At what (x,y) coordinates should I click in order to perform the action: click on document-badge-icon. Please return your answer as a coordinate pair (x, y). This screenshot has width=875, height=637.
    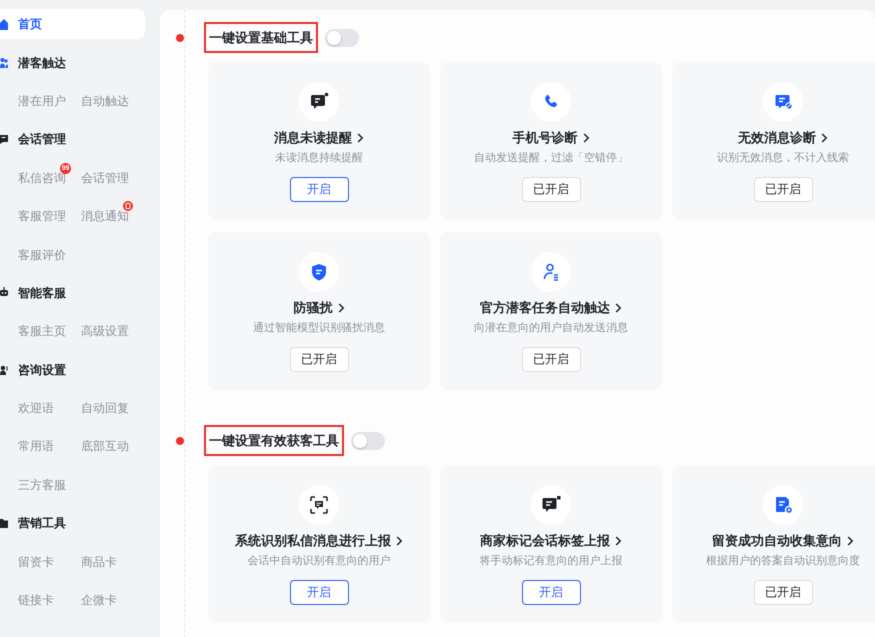
    Looking at the image, I should click on (783, 505).